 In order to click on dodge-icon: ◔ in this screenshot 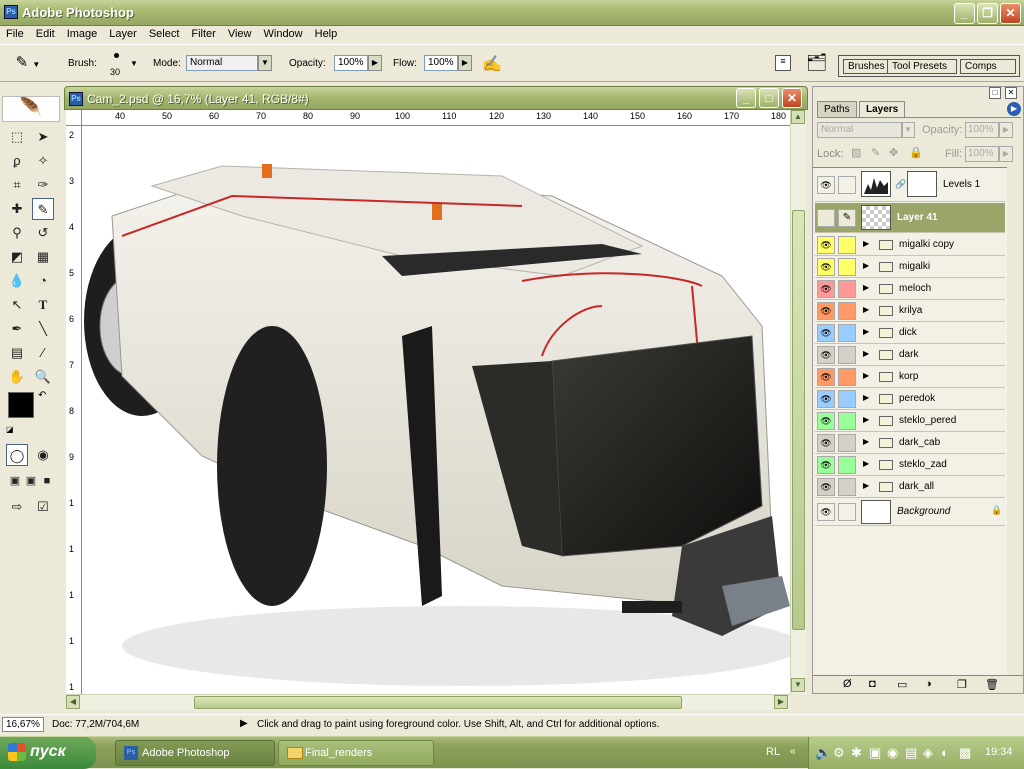, I will do `click(43, 281)`.